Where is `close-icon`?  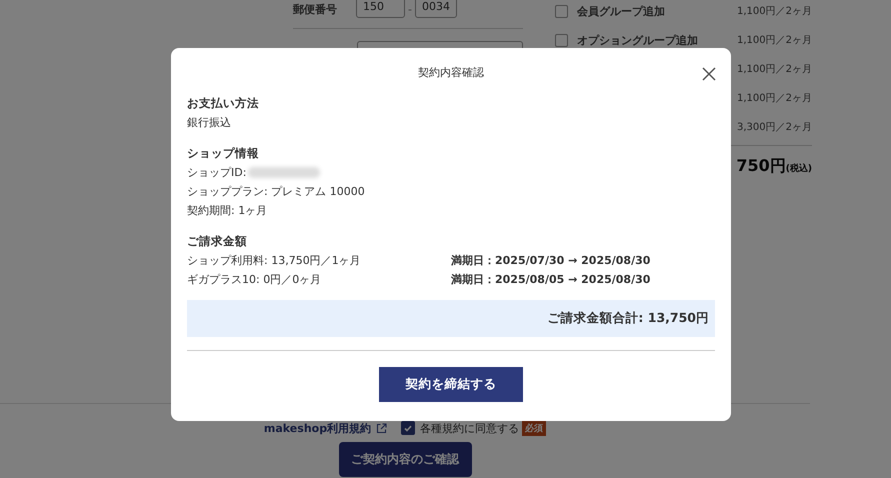 close-icon is located at coordinates (709, 74).